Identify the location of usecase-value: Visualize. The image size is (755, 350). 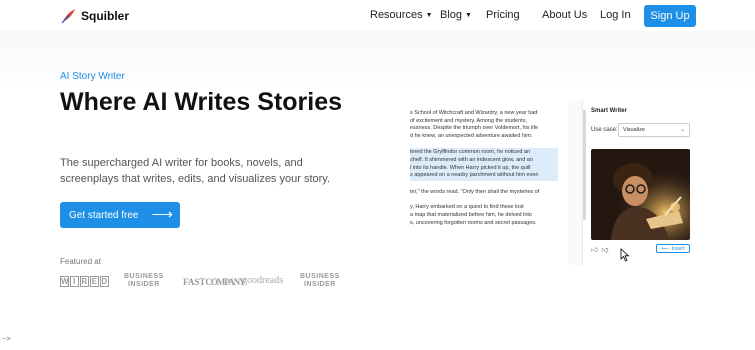
(634, 130).